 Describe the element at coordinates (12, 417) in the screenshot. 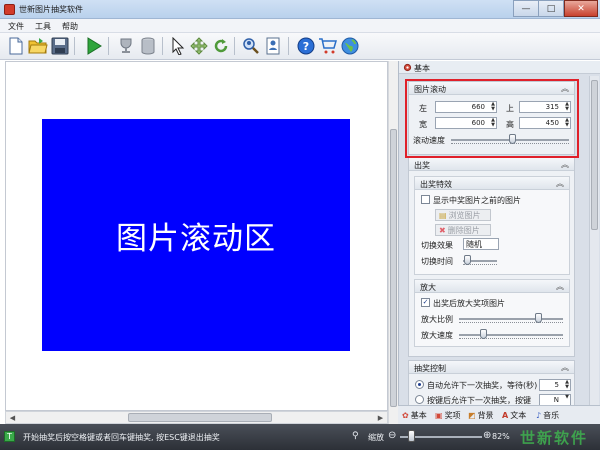

I see `scroll-left-icon: ◀` at that location.